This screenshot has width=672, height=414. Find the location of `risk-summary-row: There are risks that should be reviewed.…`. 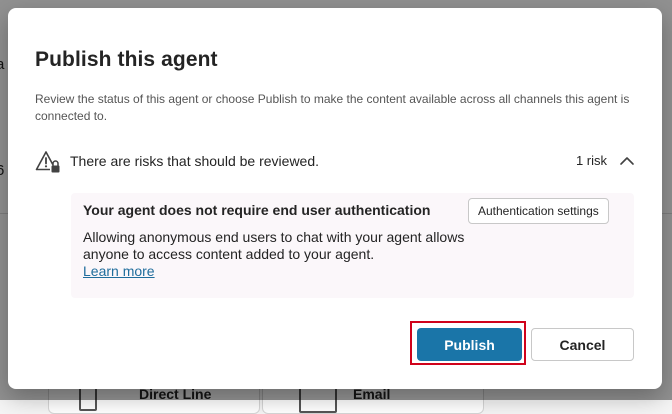

risk-summary-row: There are risks that should be reviewed.… is located at coordinates (335, 162).